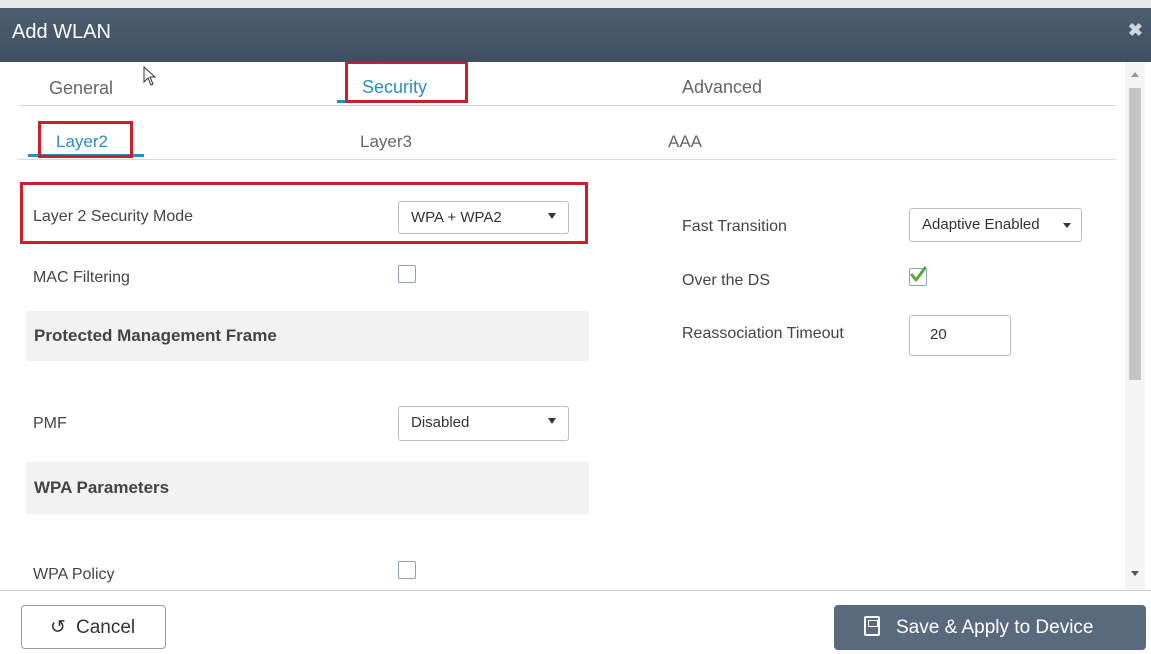 This screenshot has width=1151, height=654. What do you see at coordinates (734, 226) in the screenshot?
I see `fast-transition-label: Fast Transition` at bounding box center [734, 226].